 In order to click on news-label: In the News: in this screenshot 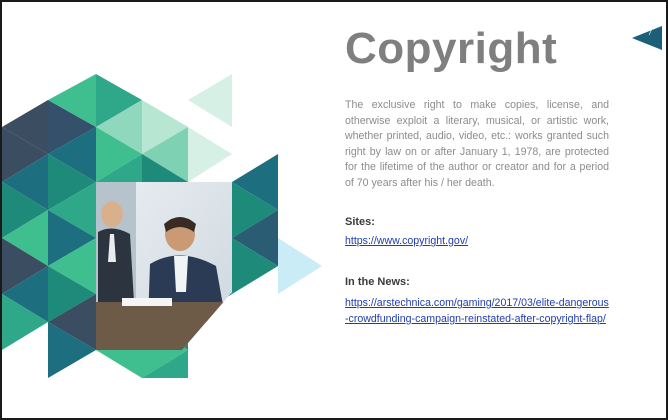, I will do `click(377, 282)`.